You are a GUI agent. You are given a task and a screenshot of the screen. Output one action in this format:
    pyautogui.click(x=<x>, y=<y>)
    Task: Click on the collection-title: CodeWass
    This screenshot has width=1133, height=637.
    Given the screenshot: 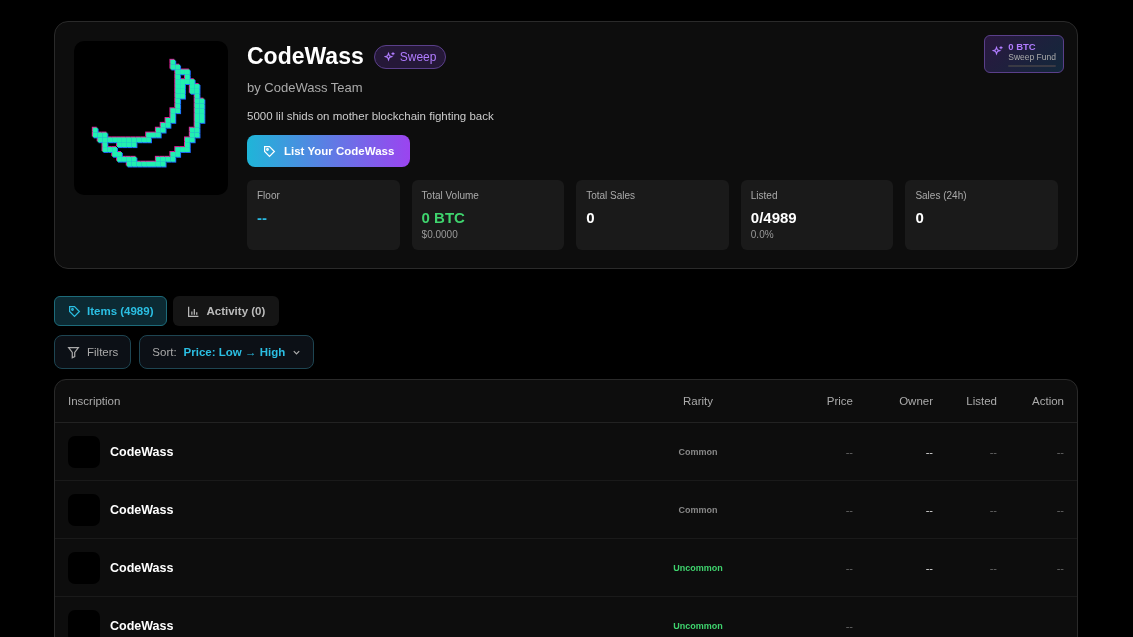 What is the action you would take?
    pyautogui.click(x=305, y=56)
    